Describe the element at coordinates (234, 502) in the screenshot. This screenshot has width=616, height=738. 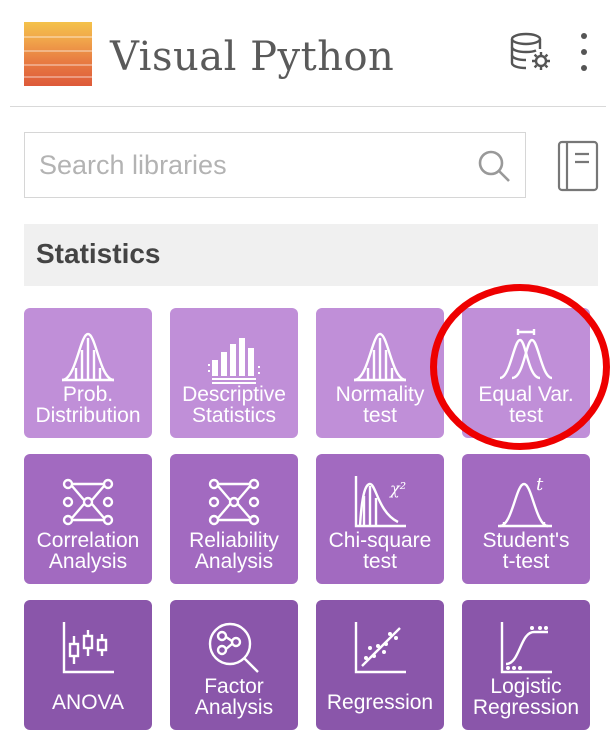
I see `reliability-icon` at that location.